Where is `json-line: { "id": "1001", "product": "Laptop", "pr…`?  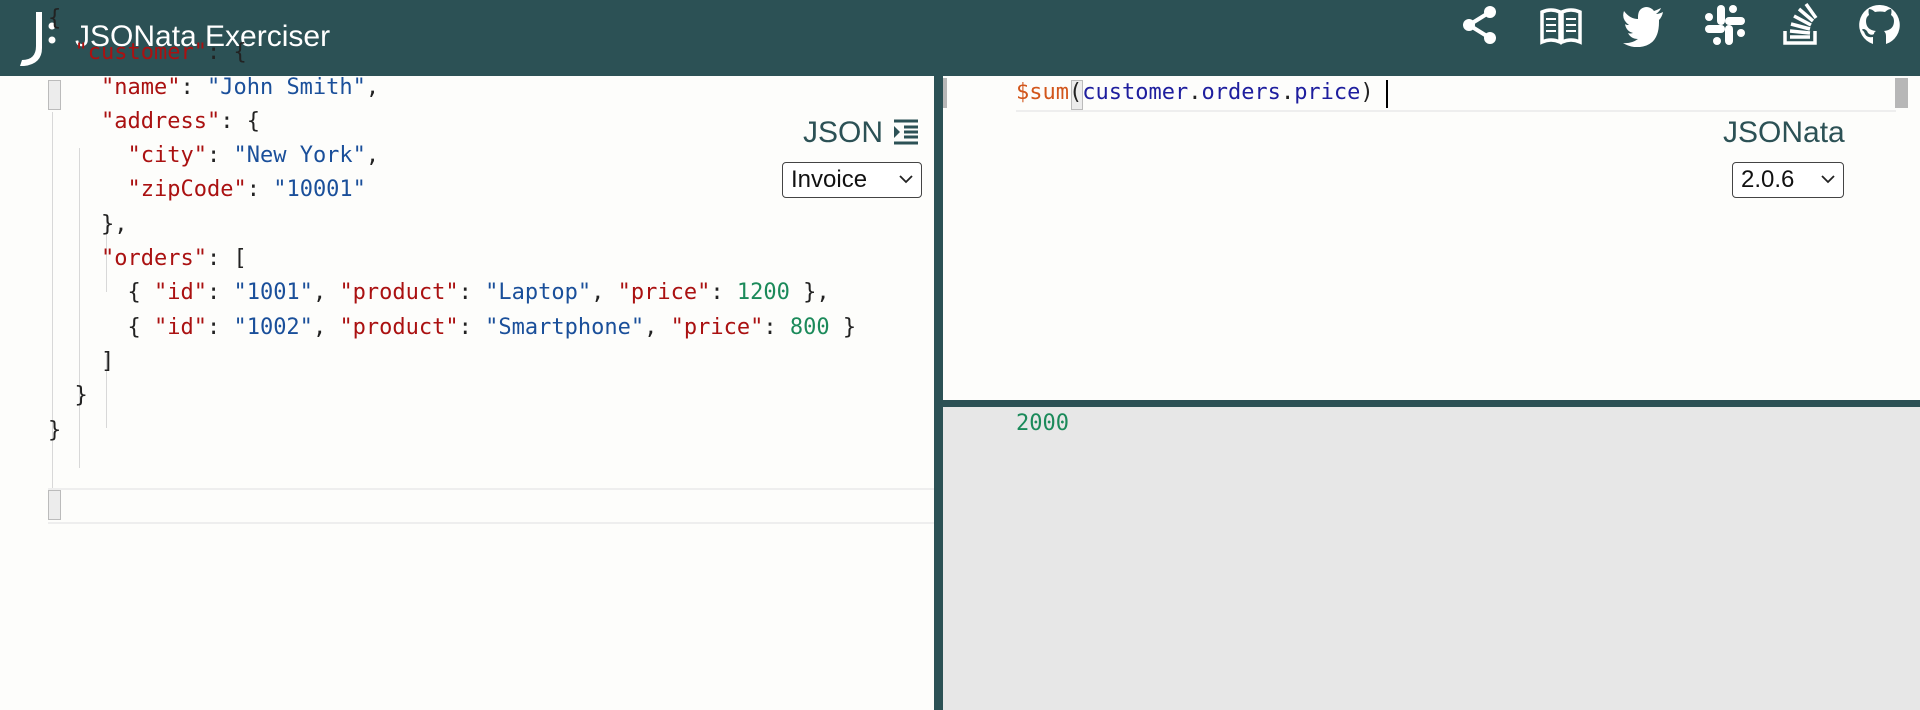 json-line: { "id": "1001", "product": "Laptop", "pr… is located at coordinates (452, 293).